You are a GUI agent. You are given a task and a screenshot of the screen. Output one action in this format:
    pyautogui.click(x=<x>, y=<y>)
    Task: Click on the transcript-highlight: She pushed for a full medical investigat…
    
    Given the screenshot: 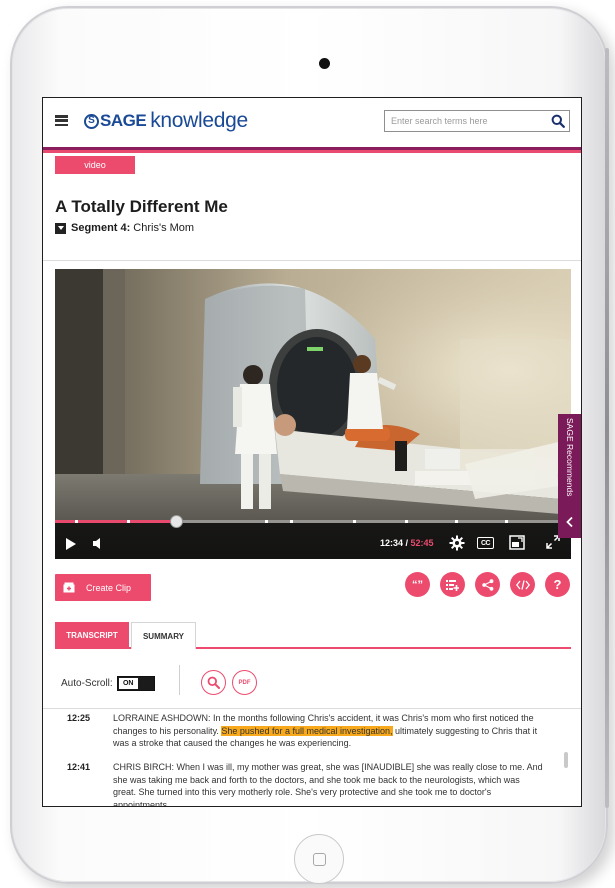 What is the action you would take?
    pyautogui.click(x=307, y=730)
    